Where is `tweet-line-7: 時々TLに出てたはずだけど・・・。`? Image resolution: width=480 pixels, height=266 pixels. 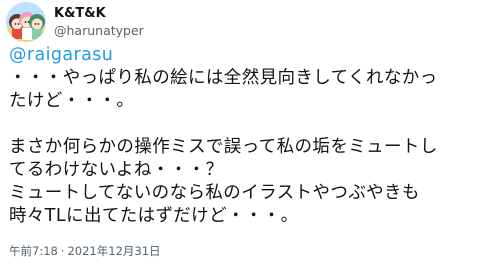
tweet-line-7: 時々TLに出てたはずだけど・・・。 is located at coordinates (154, 216).